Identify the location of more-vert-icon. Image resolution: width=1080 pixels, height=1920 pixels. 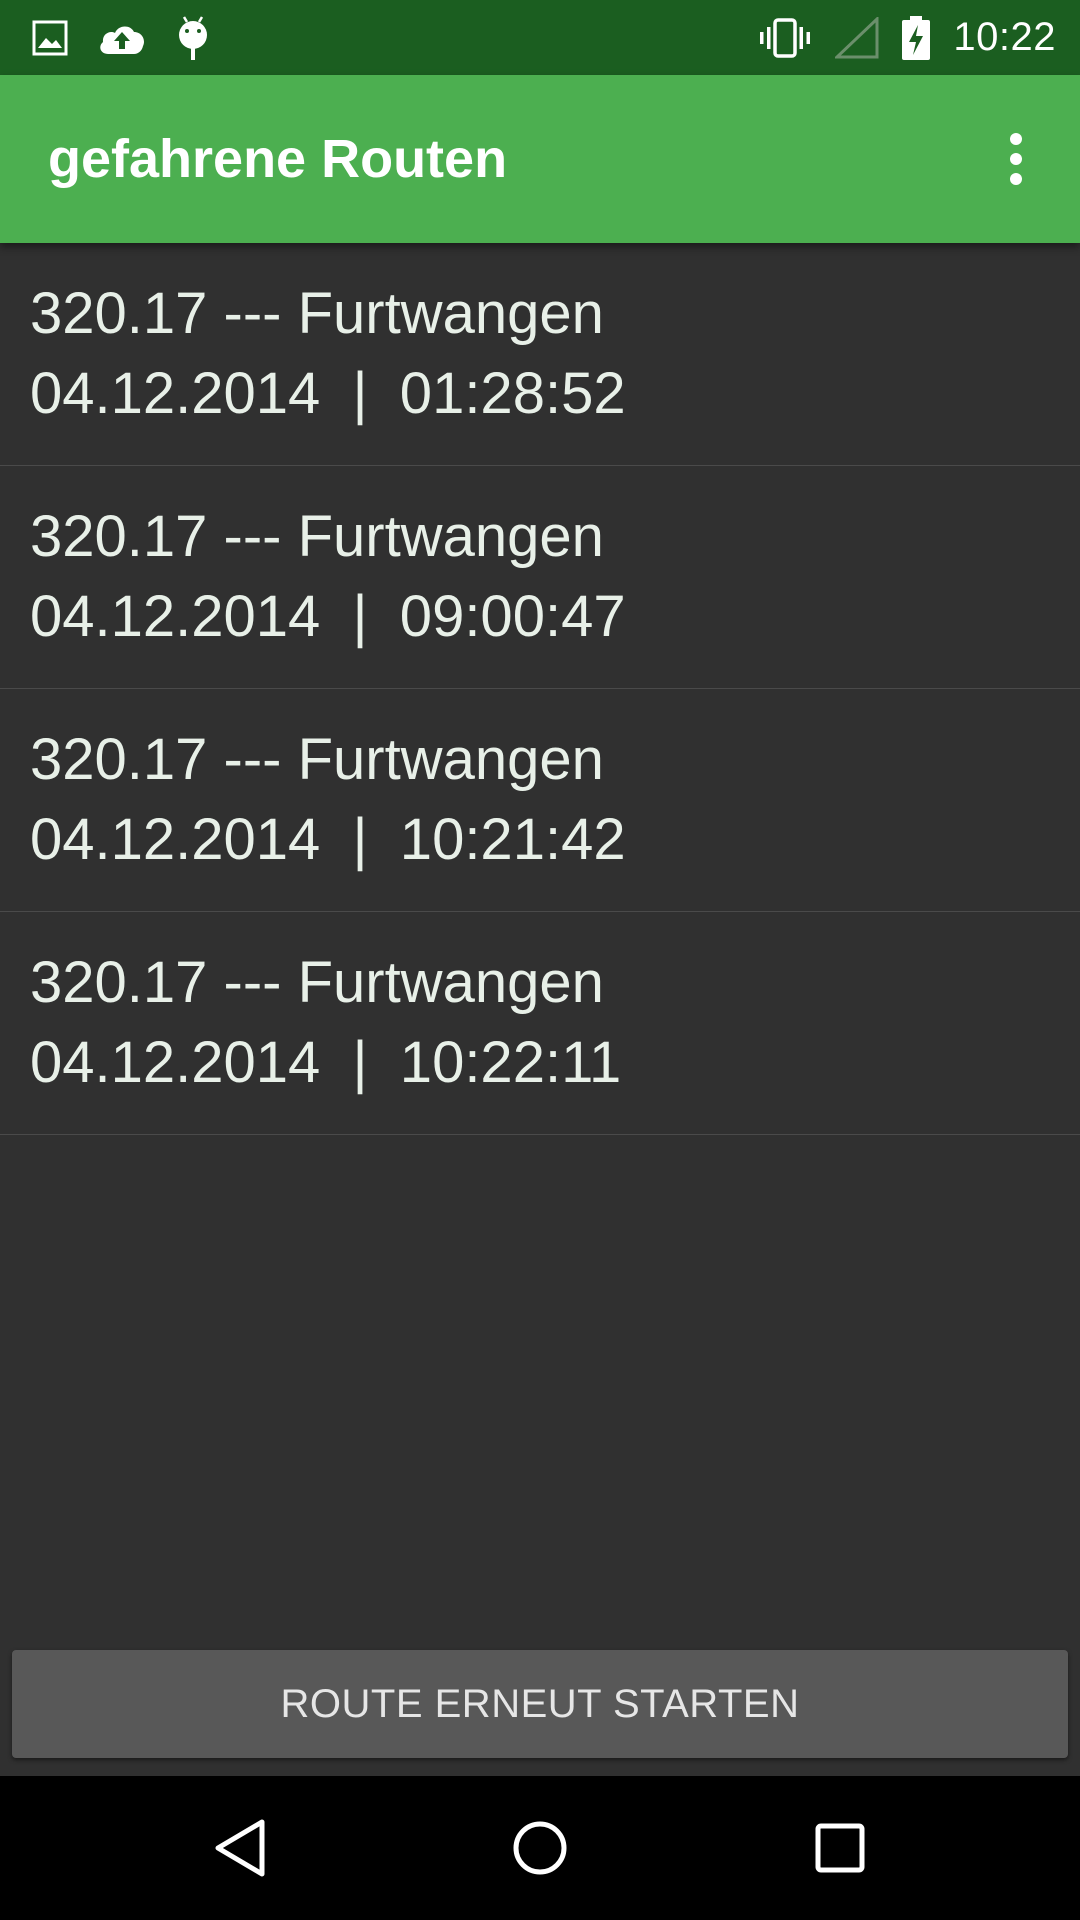
(1016, 159).